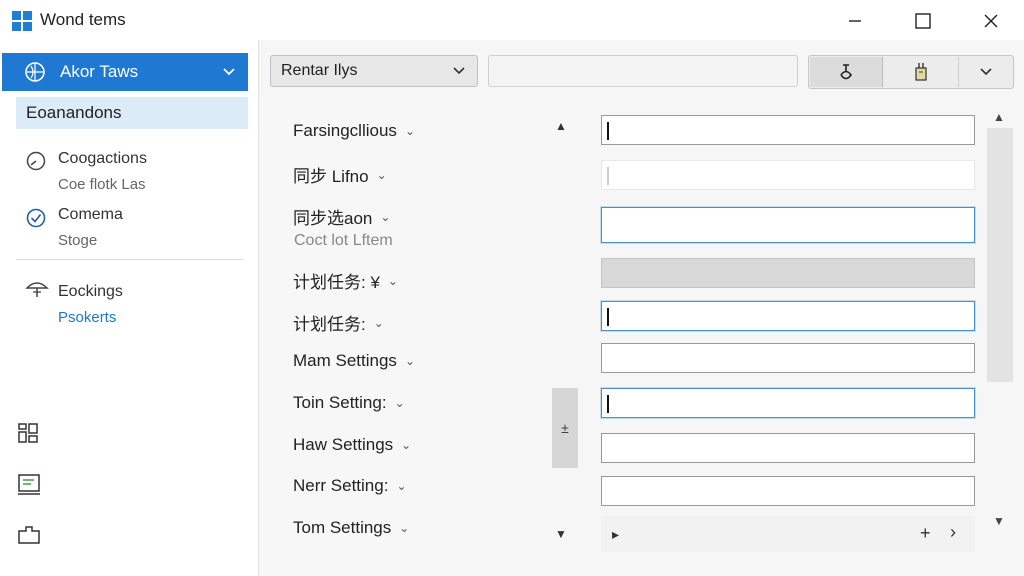  I want to click on sidebar-header-dropdown: Akor Taws, so click(125, 72).